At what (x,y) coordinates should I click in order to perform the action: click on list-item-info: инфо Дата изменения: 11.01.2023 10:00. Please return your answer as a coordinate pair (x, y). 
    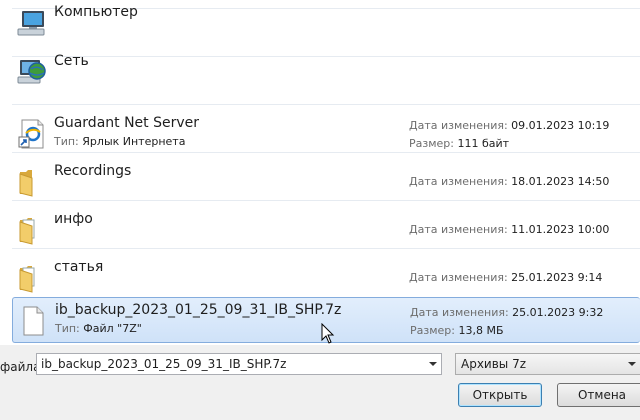
    Looking at the image, I should click on (326, 230).